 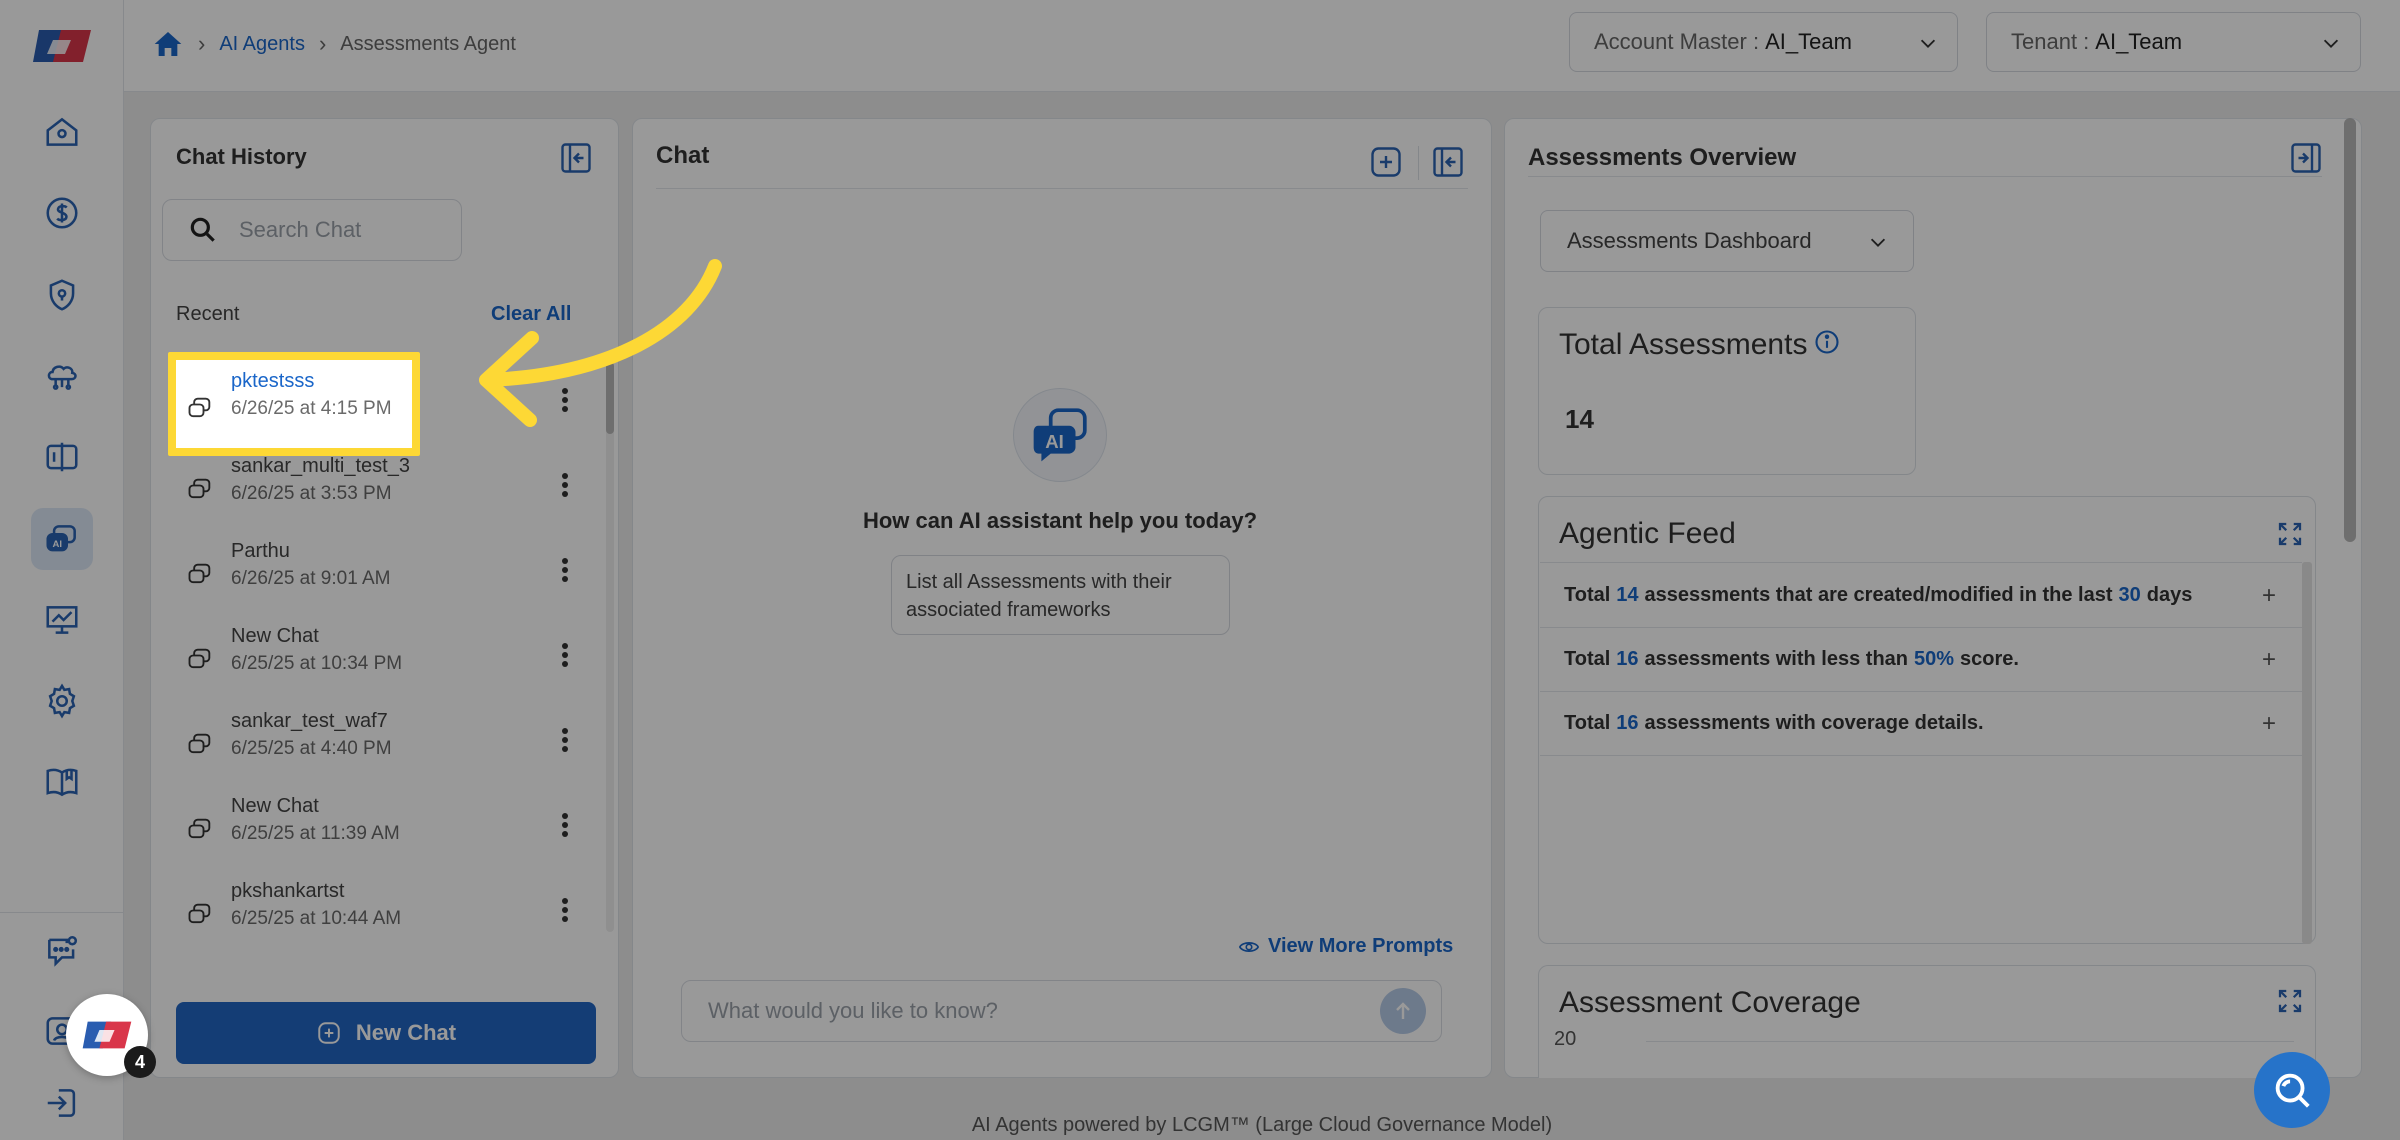 I want to click on history-item-title: New Chat, so click(x=275, y=806).